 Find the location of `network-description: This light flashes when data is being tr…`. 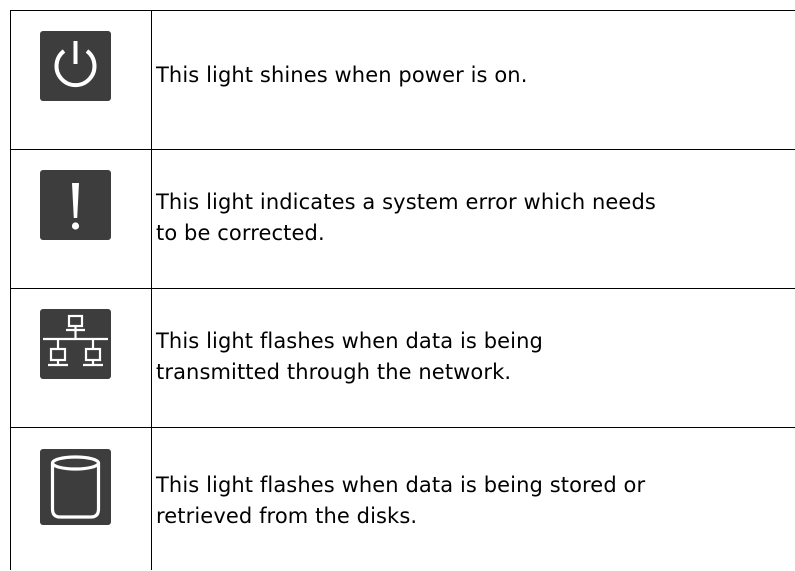

network-description: This light flashes when data is being tr… is located at coordinates (349, 356).